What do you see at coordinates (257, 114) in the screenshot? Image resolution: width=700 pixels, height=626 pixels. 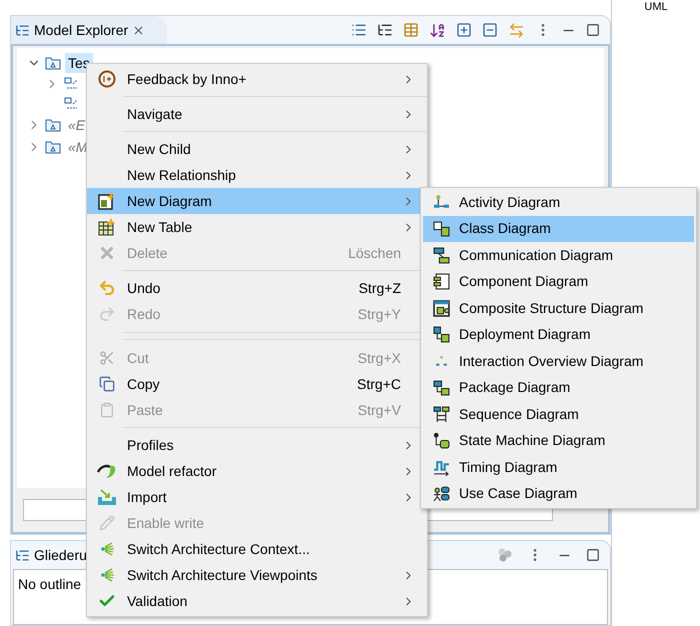 I see `menu-item: Navigate` at bounding box center [257, 114].